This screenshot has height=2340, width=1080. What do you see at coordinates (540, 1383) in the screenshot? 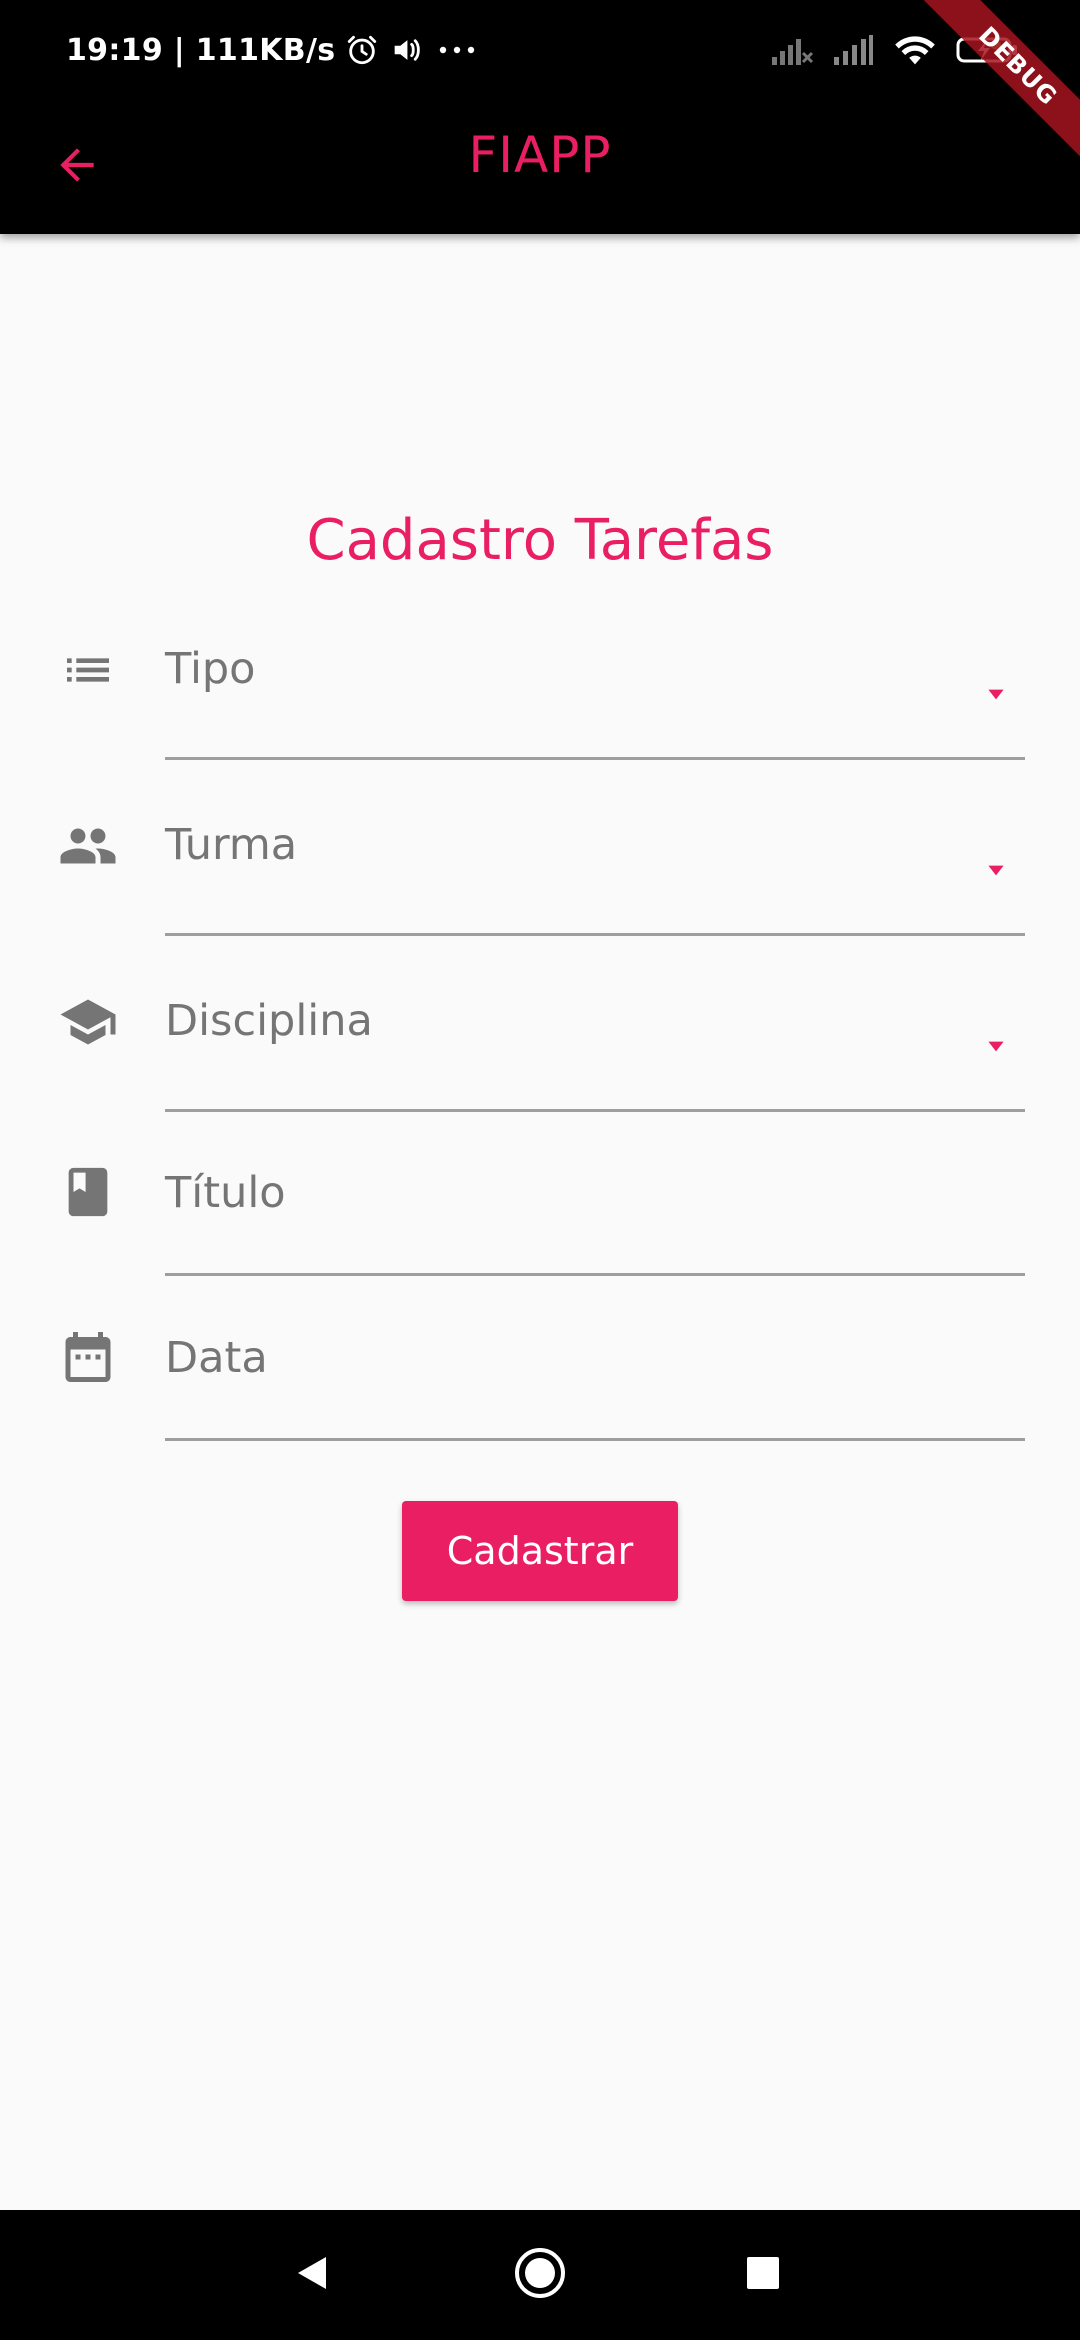
I see `data-field: Data` at bounding box center [540, 1383].